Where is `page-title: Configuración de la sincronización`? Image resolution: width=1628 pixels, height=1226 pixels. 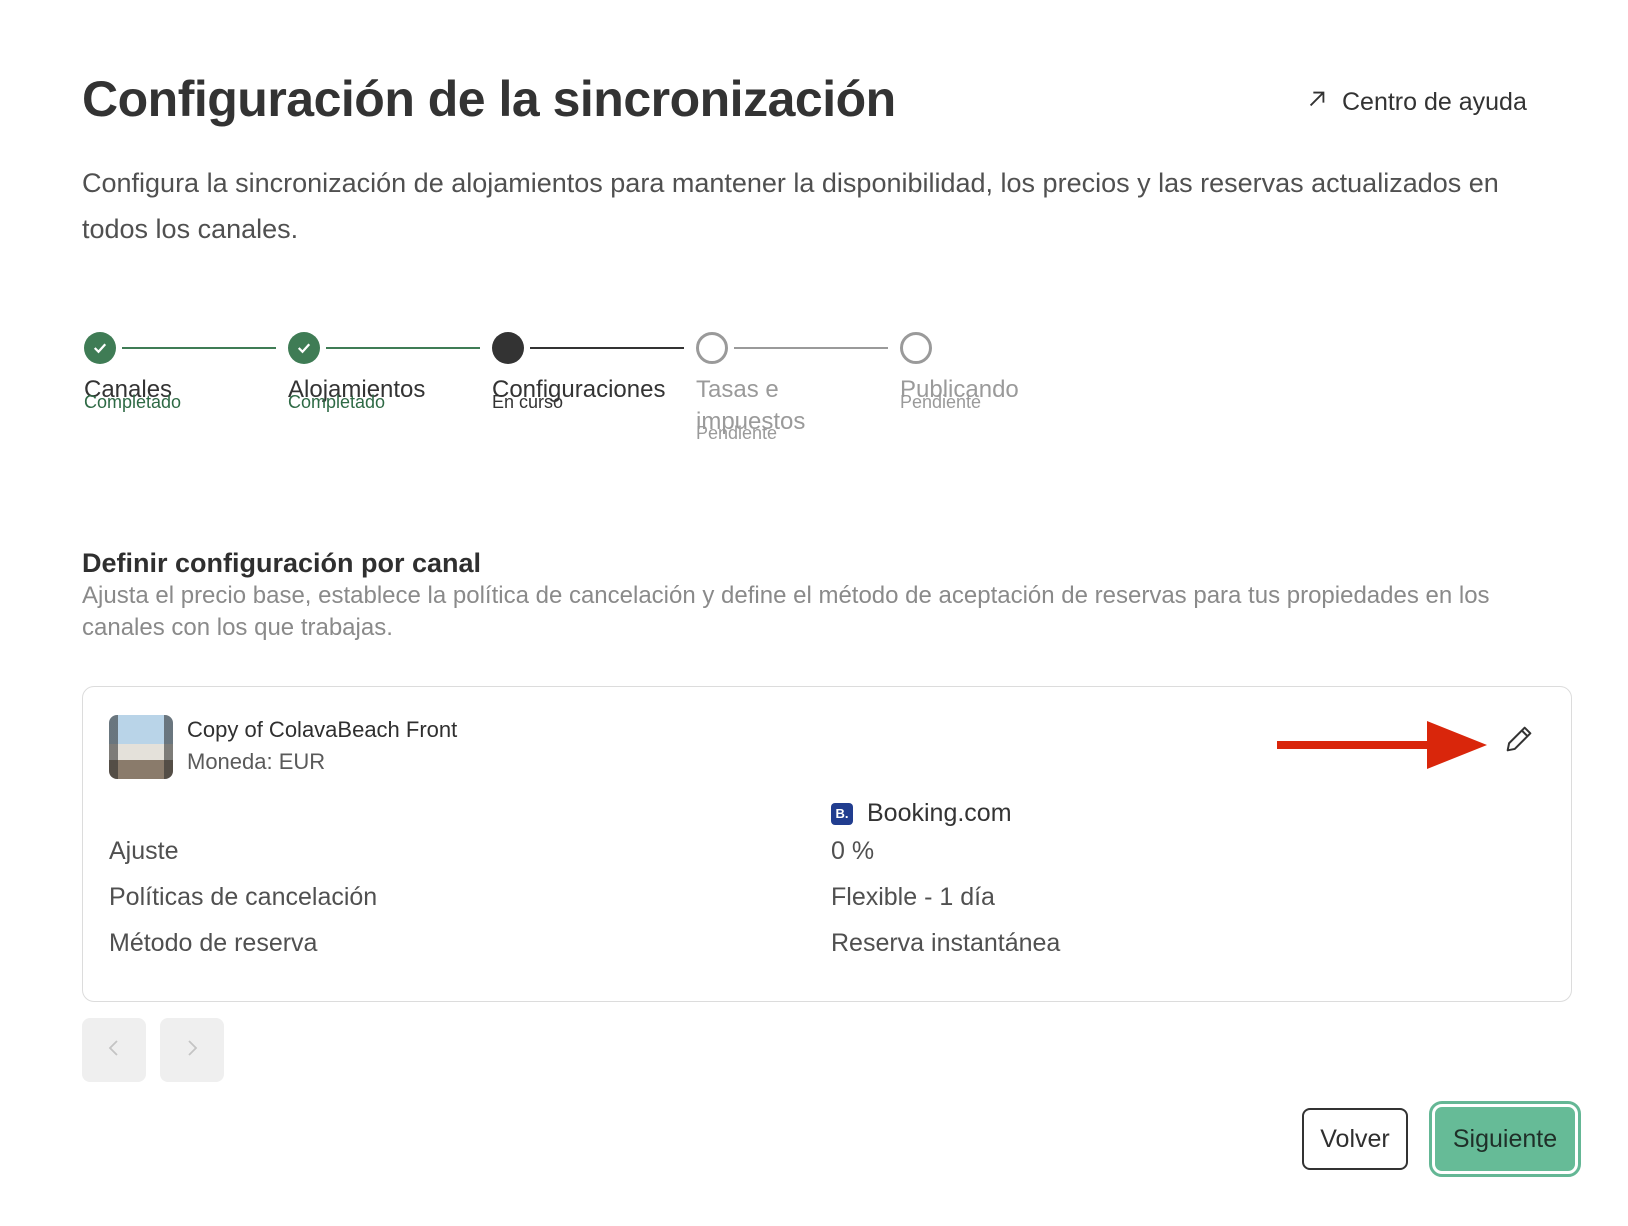
page-title: Configuración de la sincronización is located at coordinates (489, 99).